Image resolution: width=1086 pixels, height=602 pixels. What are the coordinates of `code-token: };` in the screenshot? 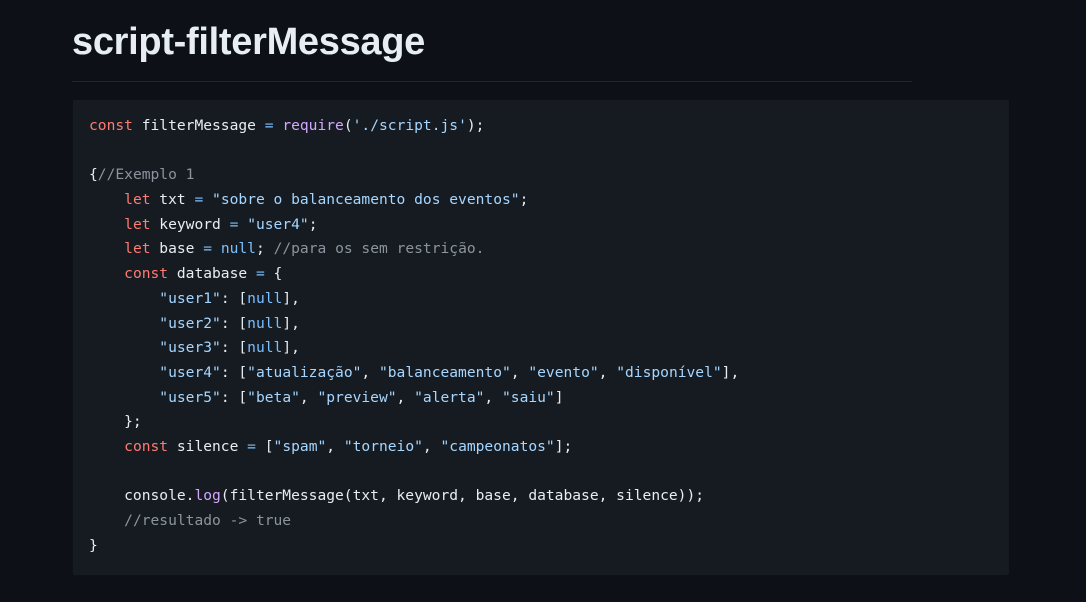 It's located at (115, 422).